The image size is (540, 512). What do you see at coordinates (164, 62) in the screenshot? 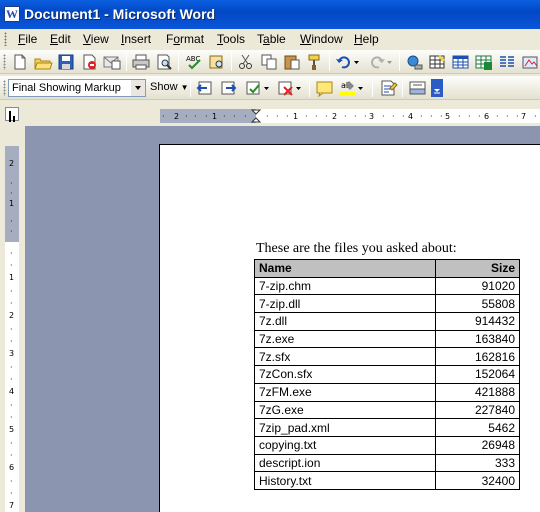
I see `print-preview-icon` at bounding box center [164, 62].